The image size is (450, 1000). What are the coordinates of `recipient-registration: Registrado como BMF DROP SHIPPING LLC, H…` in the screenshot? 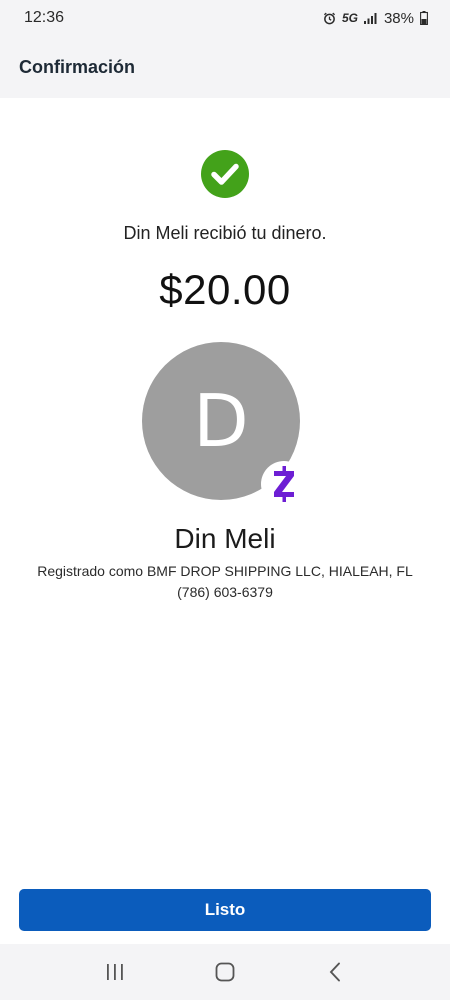 It's located at (225, 571).